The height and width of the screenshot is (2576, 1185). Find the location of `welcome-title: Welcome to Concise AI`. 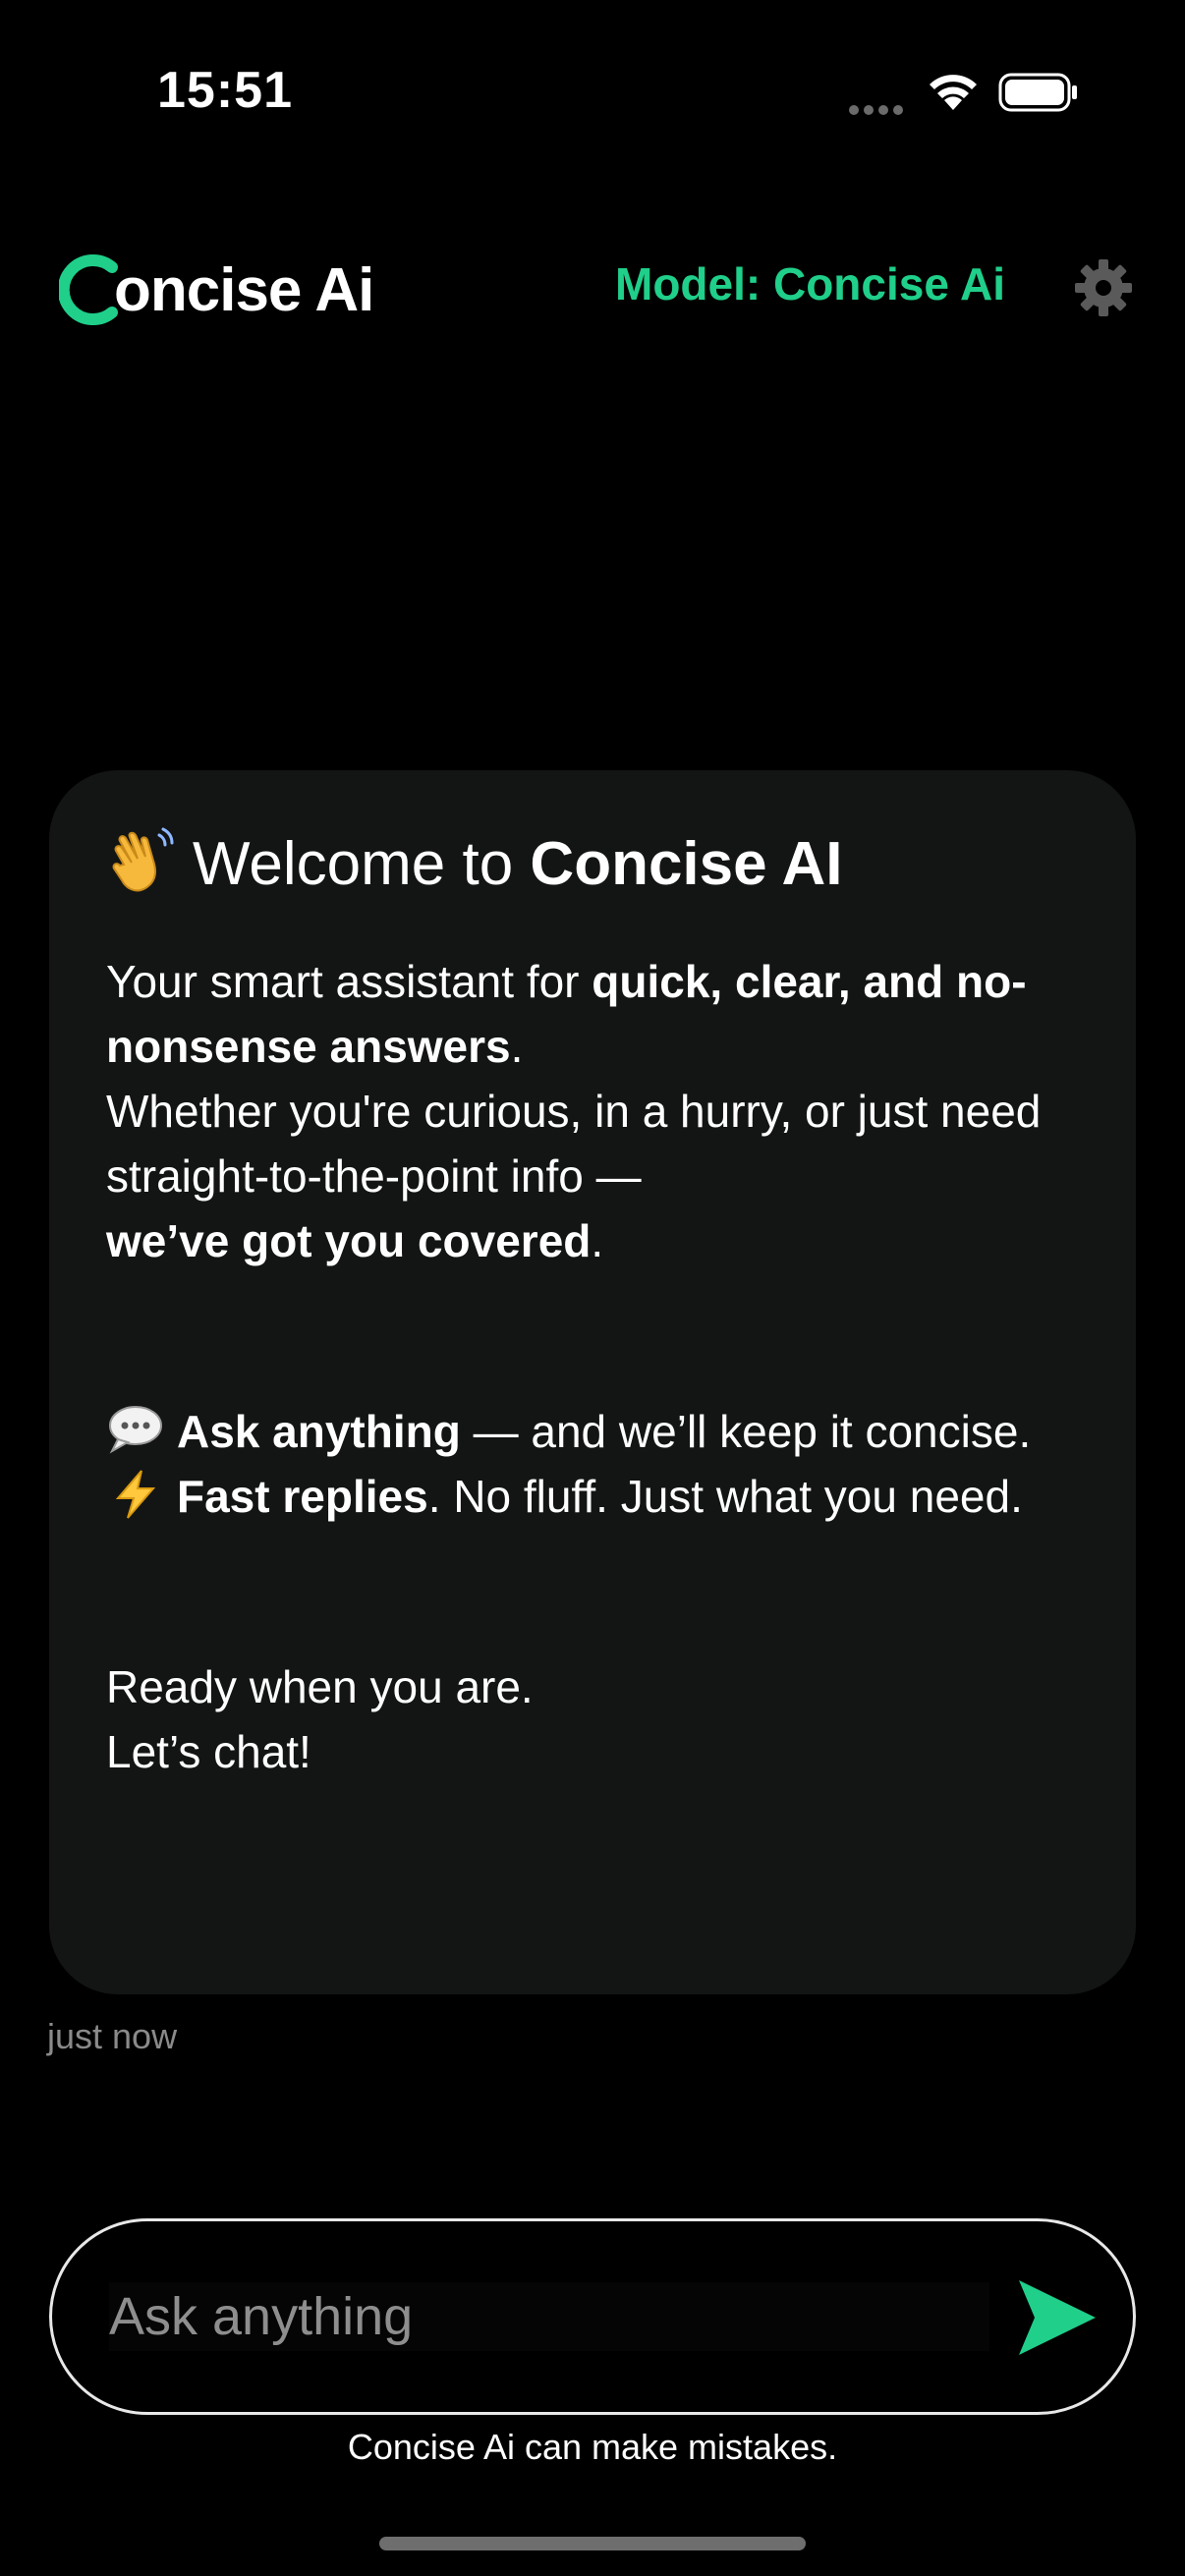

welcome-title: Welcome to Concise AI is located at coordinates (592, 864).